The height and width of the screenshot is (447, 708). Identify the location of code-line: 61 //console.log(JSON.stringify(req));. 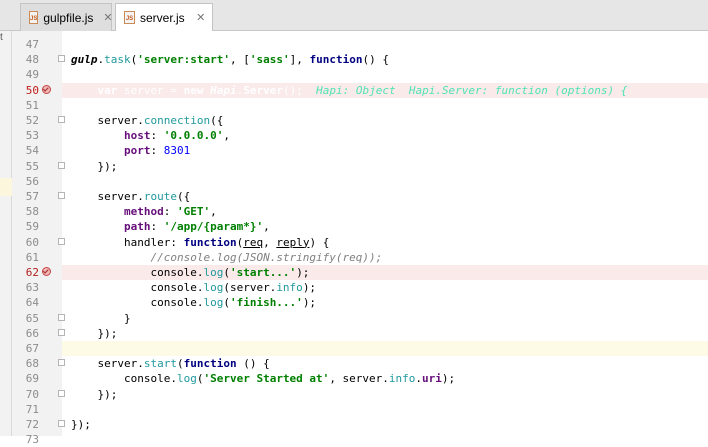
(354, 257).